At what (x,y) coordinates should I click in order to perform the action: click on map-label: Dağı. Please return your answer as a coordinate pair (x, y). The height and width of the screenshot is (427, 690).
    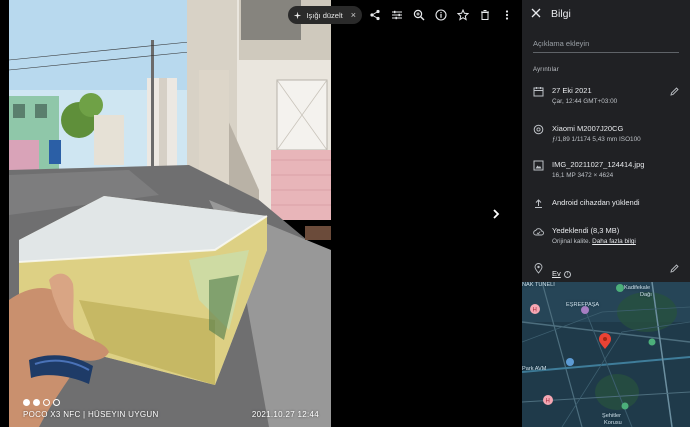
    Looking at the image, I should click on (646, 295).